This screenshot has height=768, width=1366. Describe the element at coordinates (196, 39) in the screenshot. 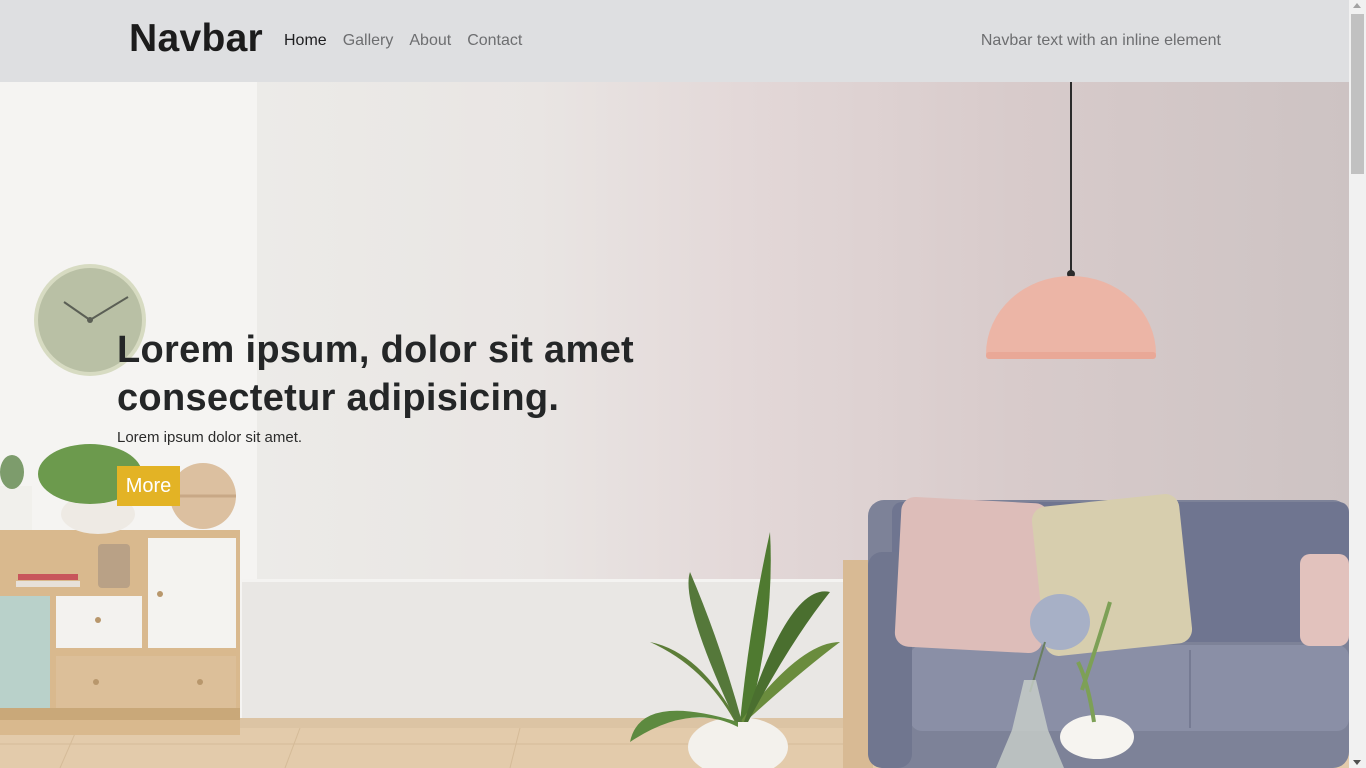

I see `navbar-brand: Navbar` at that location.